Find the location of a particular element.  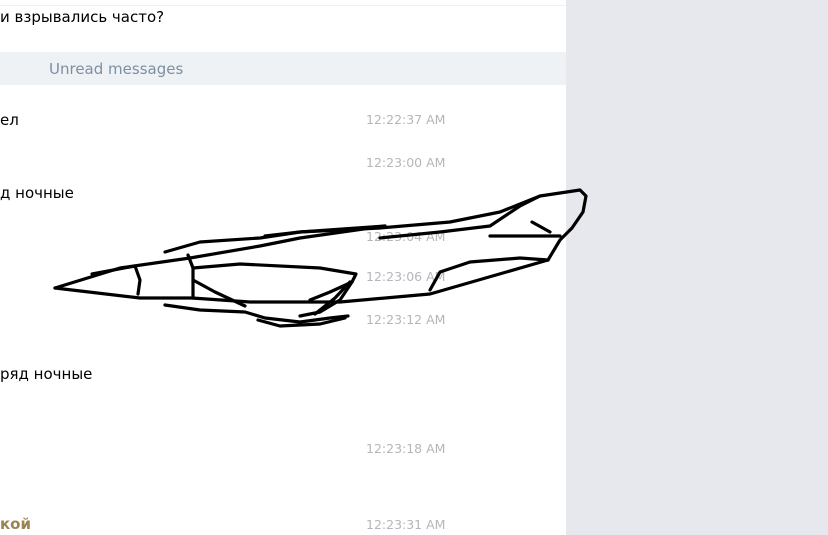

message-text: ряд ночные is located at coordinates (46, 374).